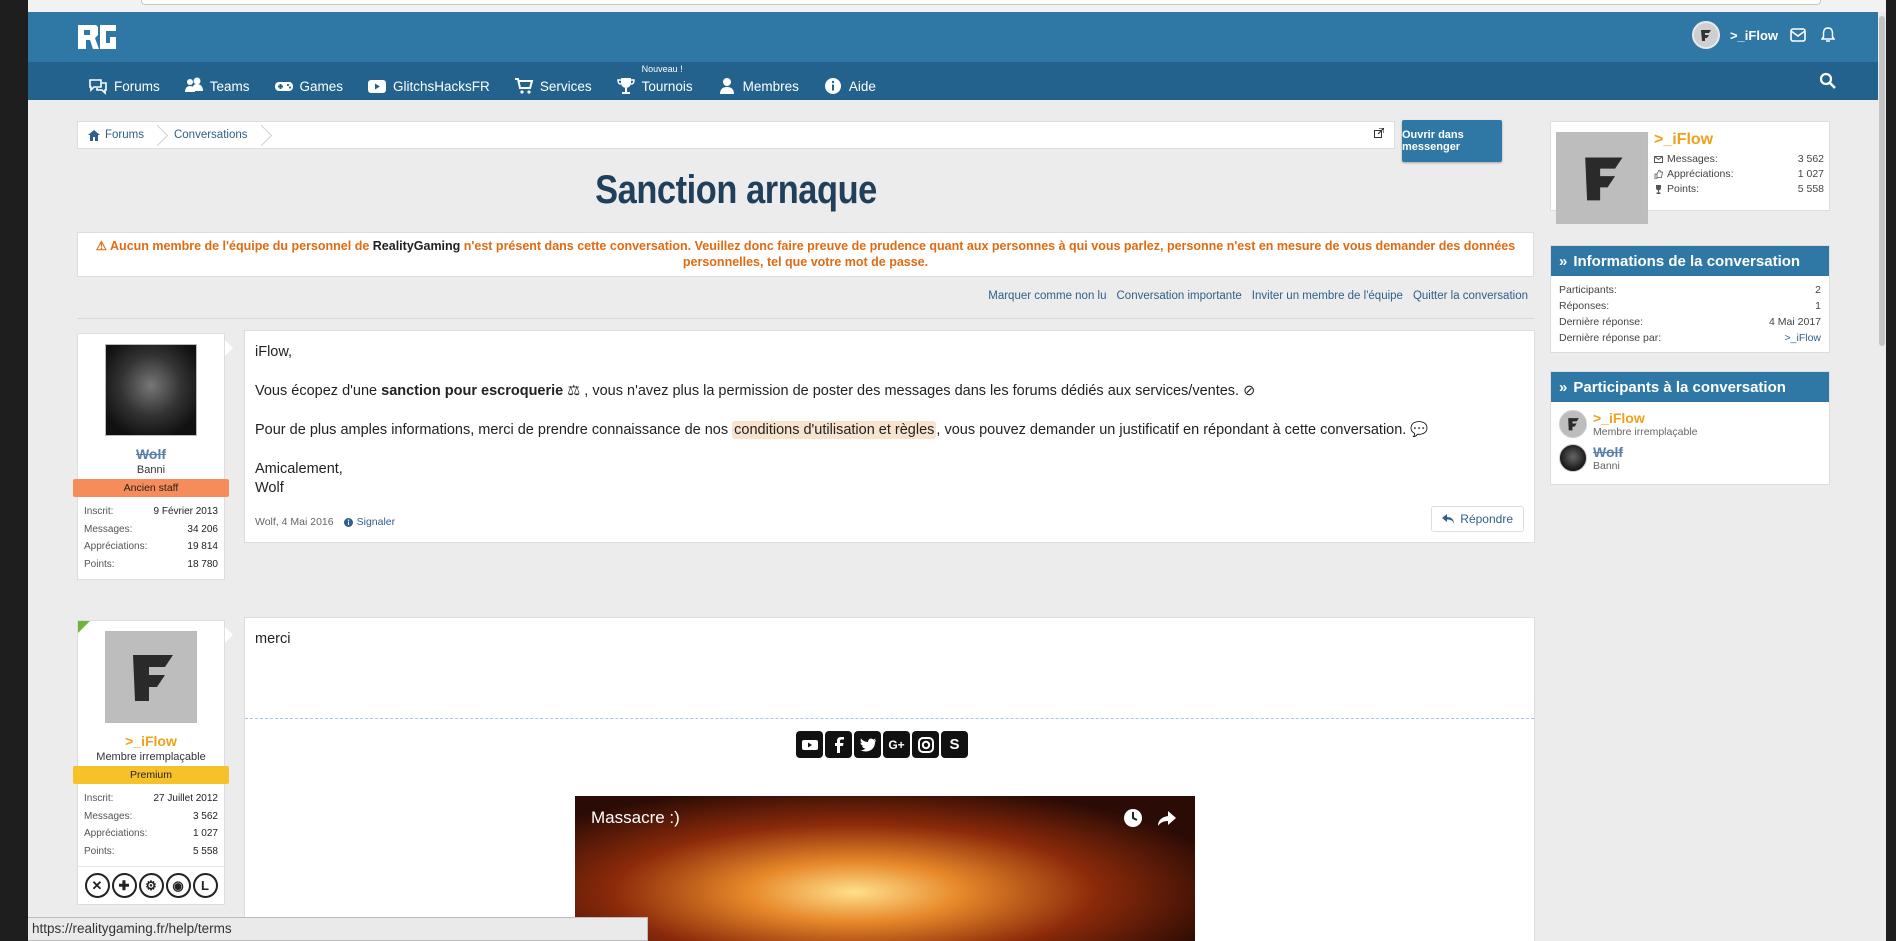 This screenshot has width=1896, height=941. I want to click on logo-avatar-icon, so click(1573, 424).